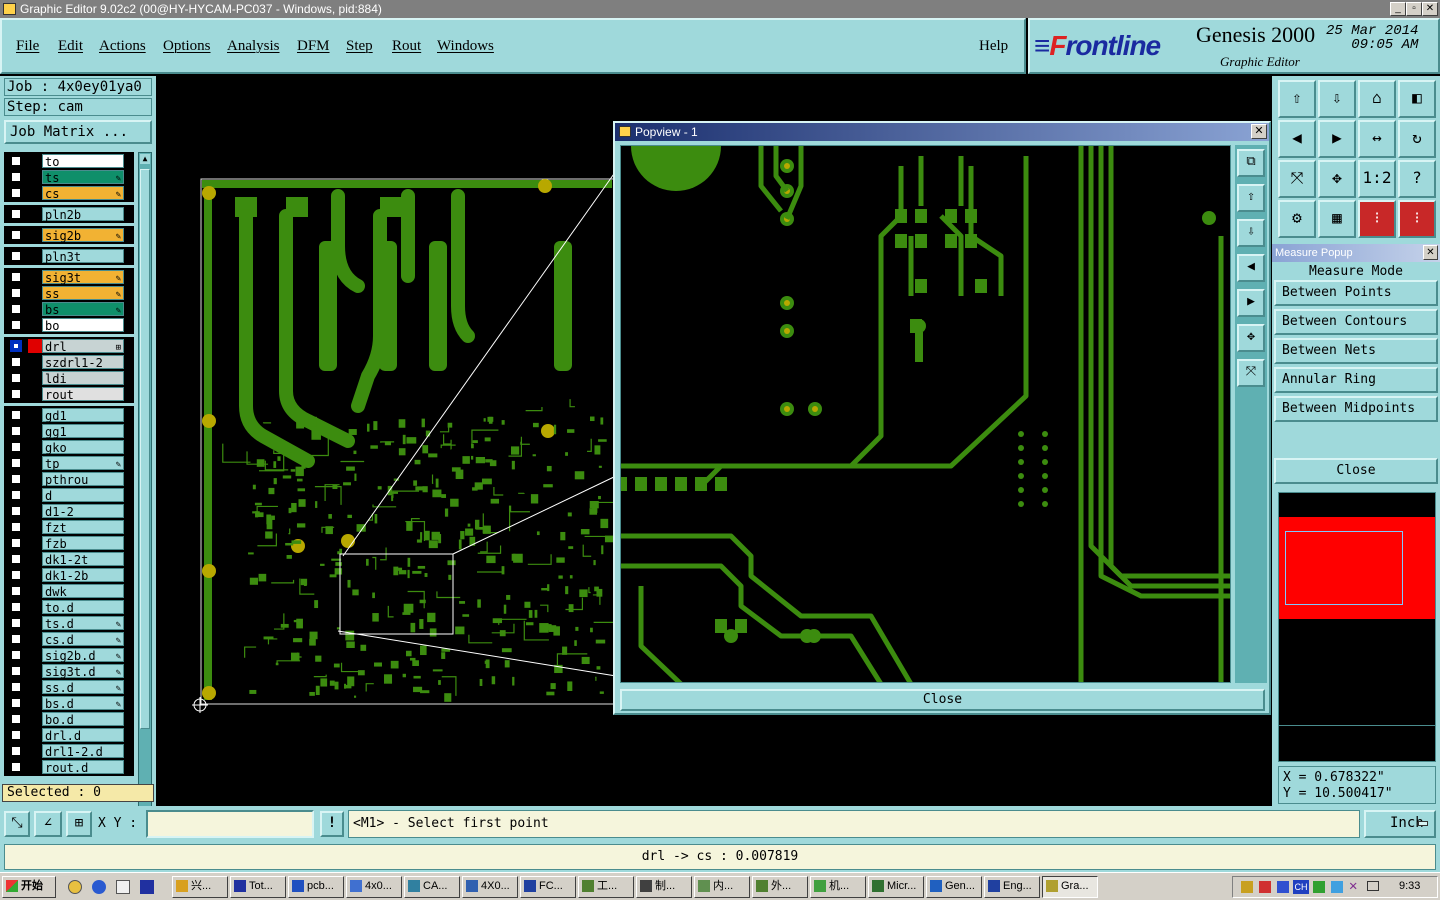 Image resolution: width=1440 pixels, height=900 pixels. I want to click on layer-name: to.d, so click(83, 607).